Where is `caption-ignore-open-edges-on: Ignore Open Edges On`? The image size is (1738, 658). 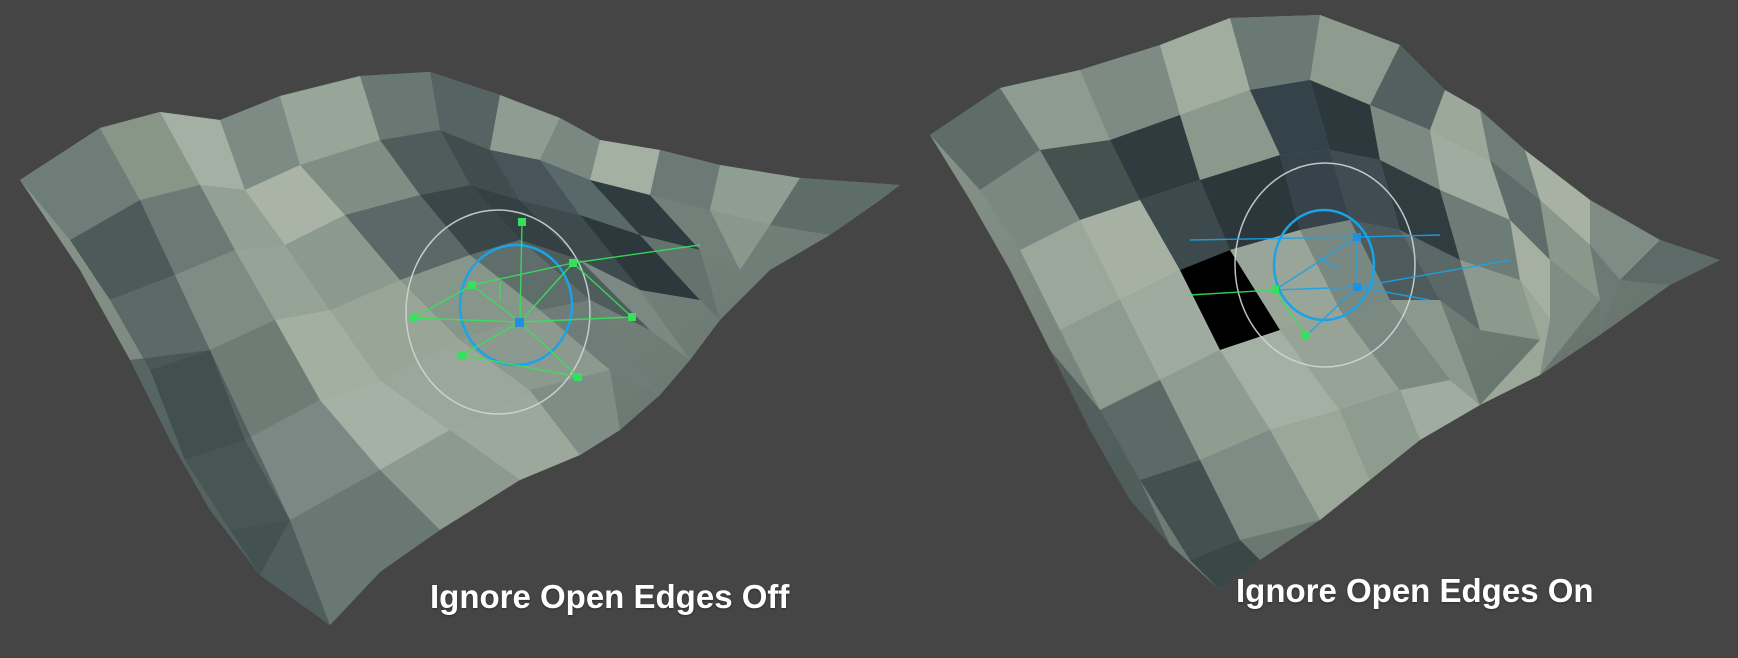
caption-ignore-open-edges-on: Ignore Open Edges On is located at coordinates (1415, 590).